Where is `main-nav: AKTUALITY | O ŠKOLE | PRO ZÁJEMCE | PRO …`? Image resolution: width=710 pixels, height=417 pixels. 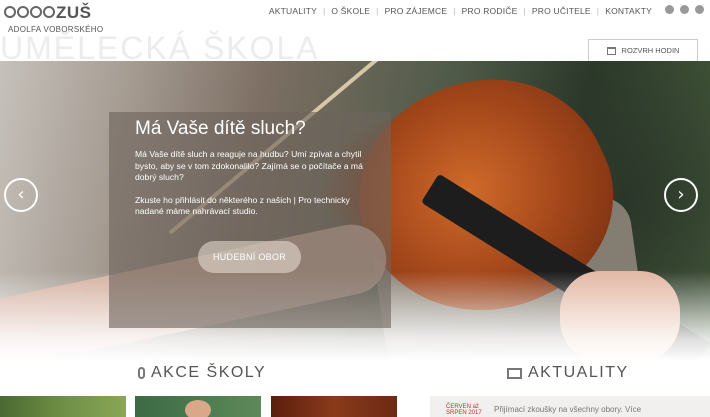 main-nav: AKTUALITY | O ŠKOLE | PRO ZÁJEMCE | PRO … is located at coordinates (460, 11).